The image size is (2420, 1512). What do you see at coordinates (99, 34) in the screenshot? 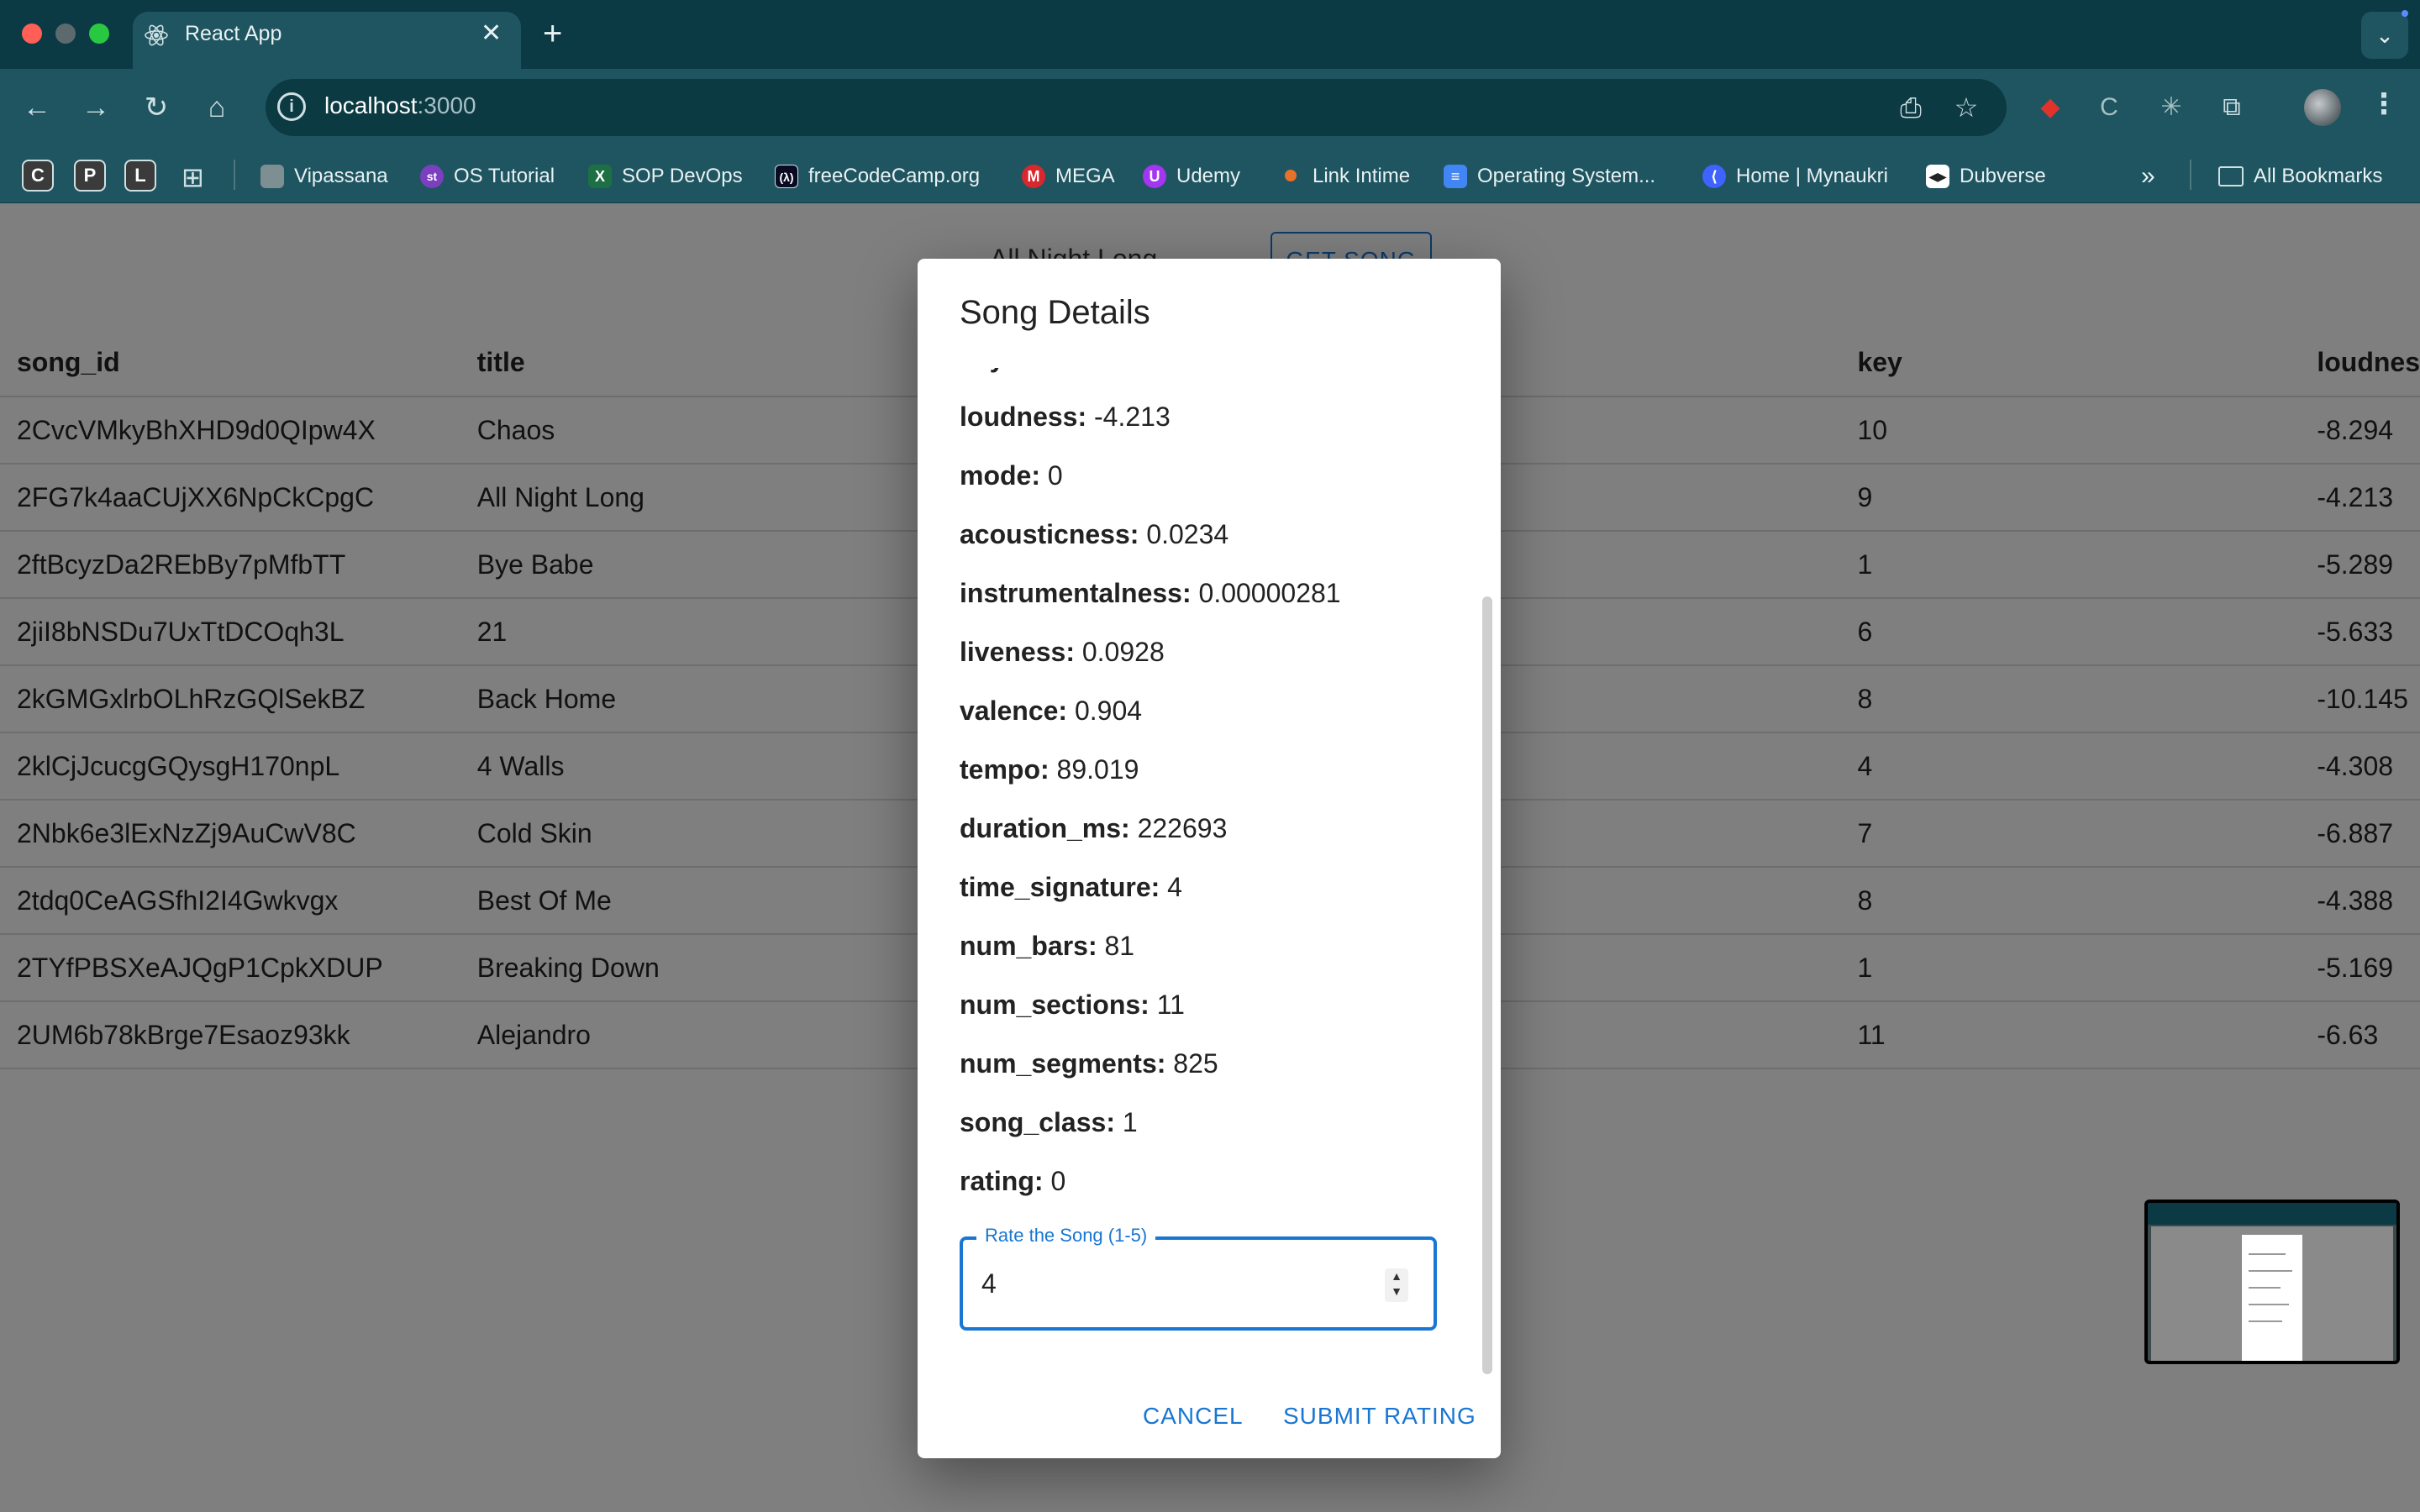
I see `window-maximize-button` at bounding box center [99, 34].